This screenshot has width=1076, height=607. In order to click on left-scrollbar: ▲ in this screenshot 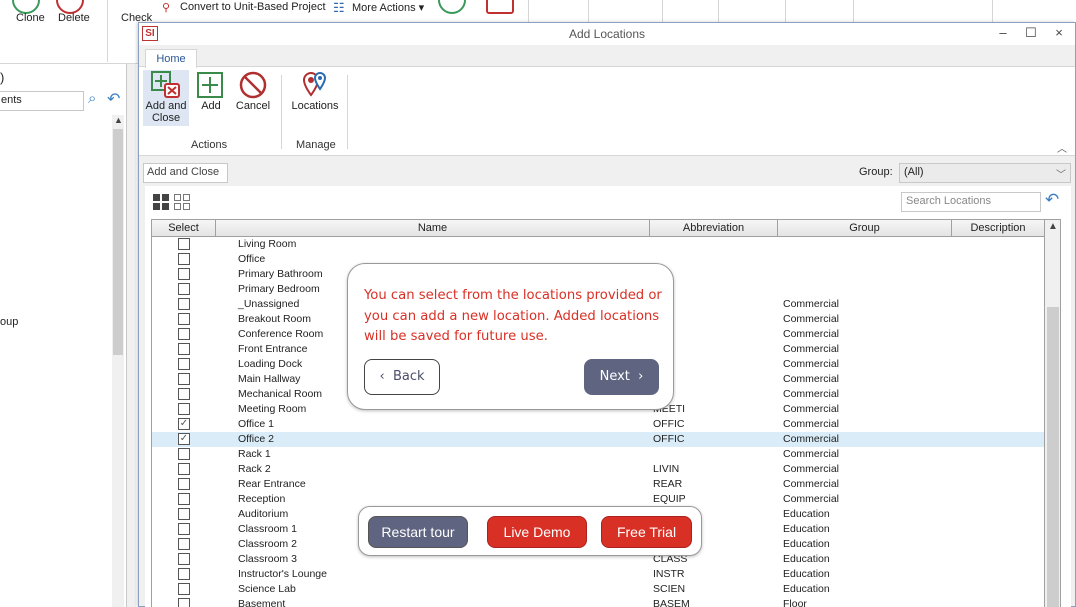, I will do `click(118, 361)`.